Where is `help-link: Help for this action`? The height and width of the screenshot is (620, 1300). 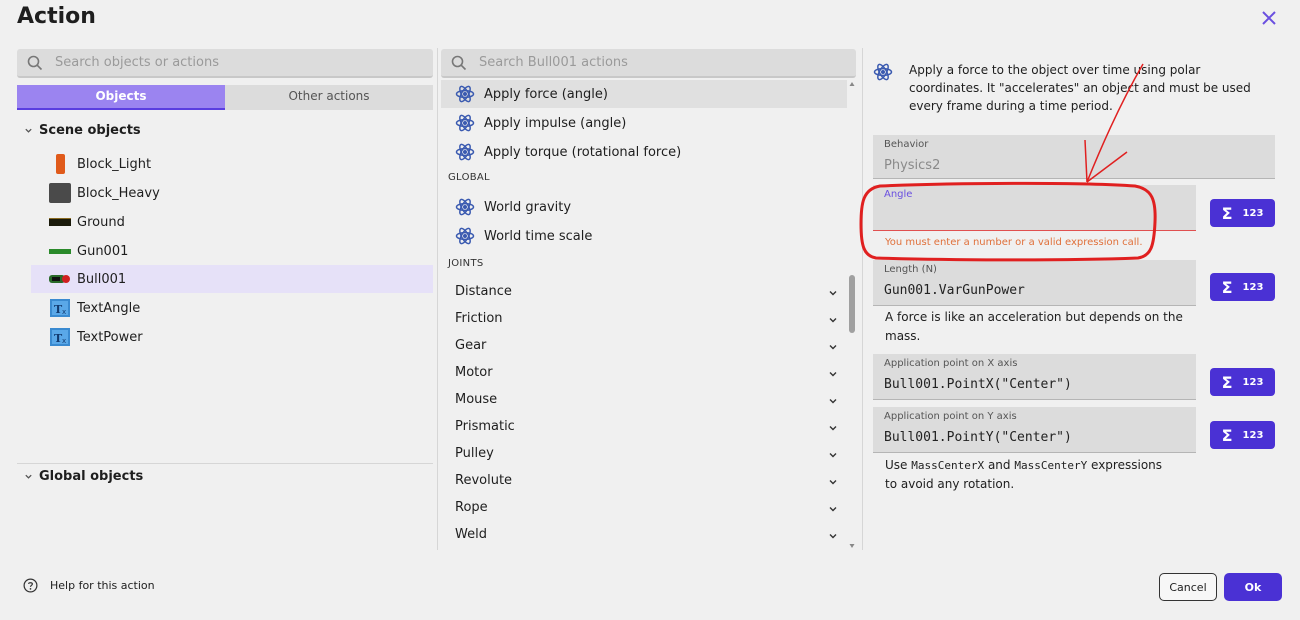
help-link: Help for this action is located at coordinates (89, 585).